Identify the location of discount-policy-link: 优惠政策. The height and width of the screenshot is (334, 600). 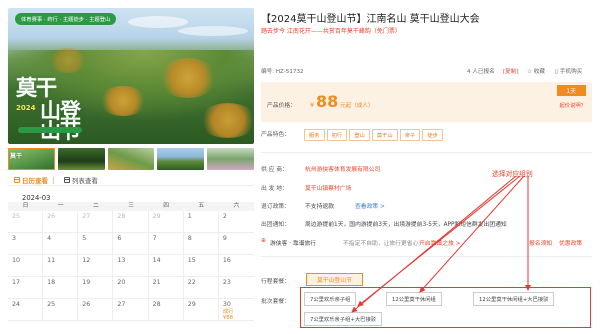
(570, 242).